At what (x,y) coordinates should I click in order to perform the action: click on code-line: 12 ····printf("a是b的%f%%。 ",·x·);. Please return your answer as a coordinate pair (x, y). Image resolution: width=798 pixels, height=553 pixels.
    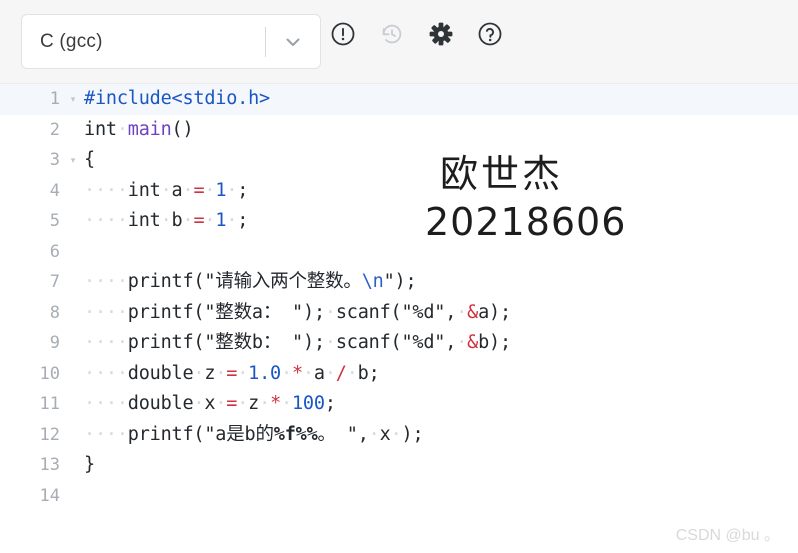
    Looking at the image, I should click on (399, 435).